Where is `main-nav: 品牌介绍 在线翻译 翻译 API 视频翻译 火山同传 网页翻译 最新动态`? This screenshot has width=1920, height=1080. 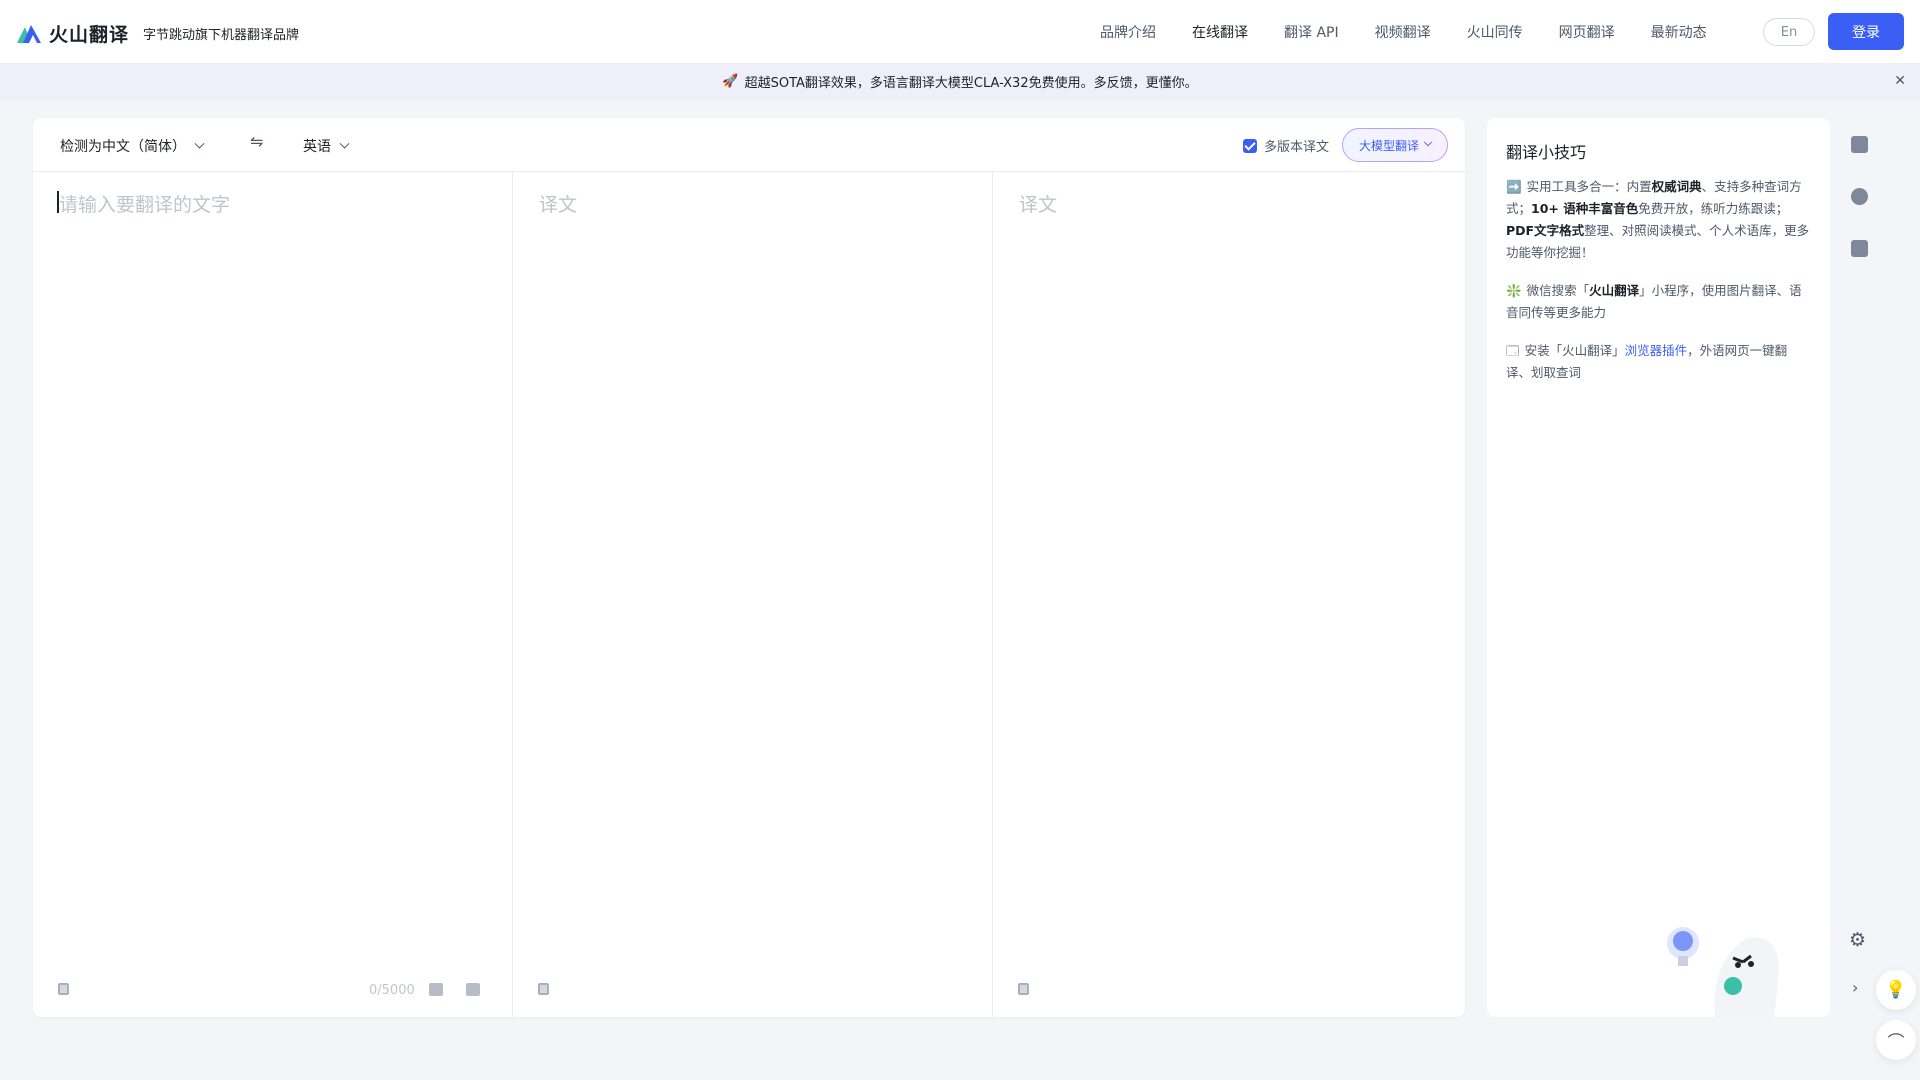 main-nav: 品牌介绍 在线翻译 翻译 API 视频翻译 火山同传 网页翻译 最新动态 is located at coordinates (1421, 31).